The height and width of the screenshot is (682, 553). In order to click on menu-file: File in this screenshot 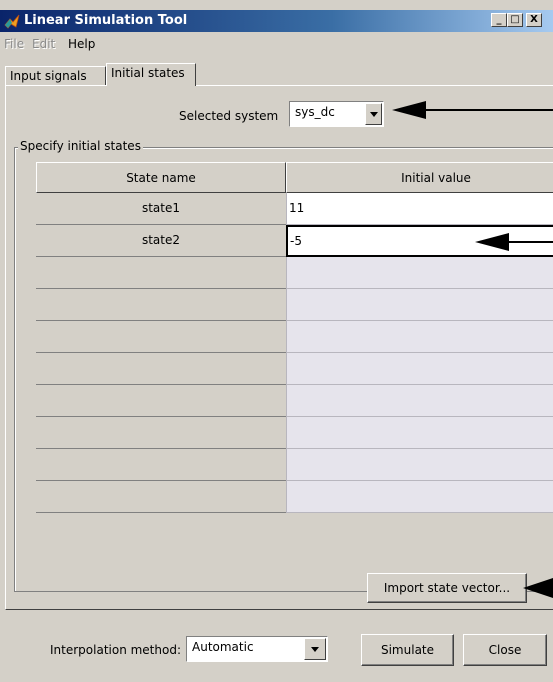, I will do `click(14, 44)`.